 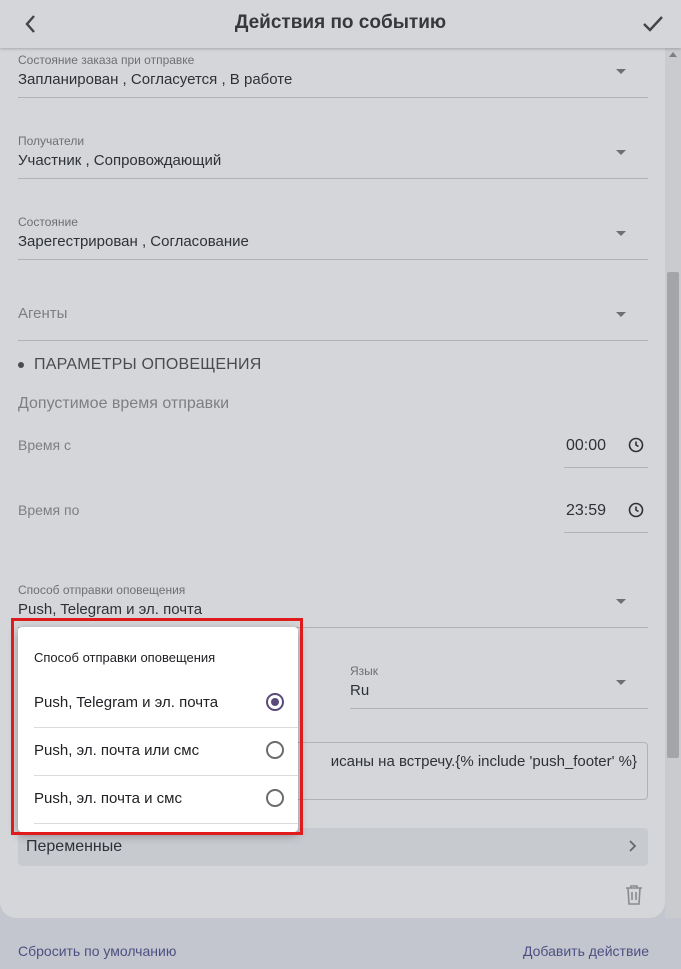 What do you see at coordinates (166, 823) in the screenshot?
I see `divider` at bounding box center [166, 823].